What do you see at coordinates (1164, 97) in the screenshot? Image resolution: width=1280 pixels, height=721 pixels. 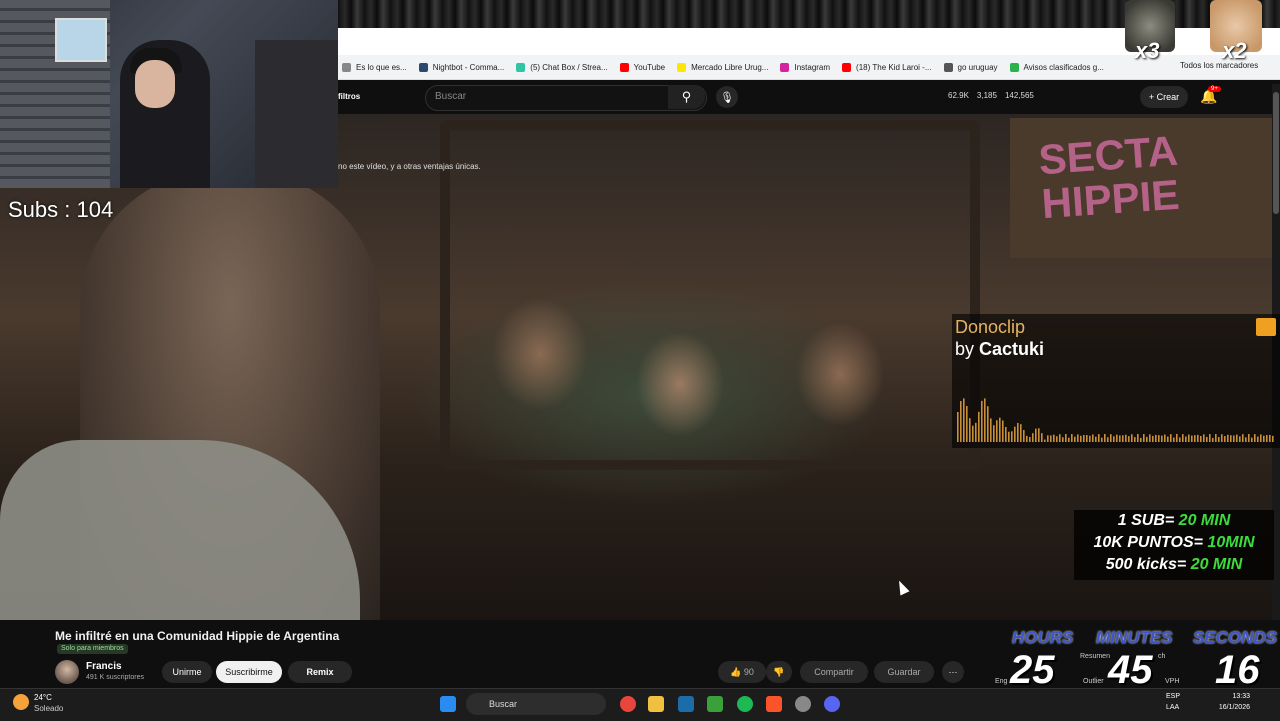 I see `create-button: + Crear` at bounding box center [1164, 97].